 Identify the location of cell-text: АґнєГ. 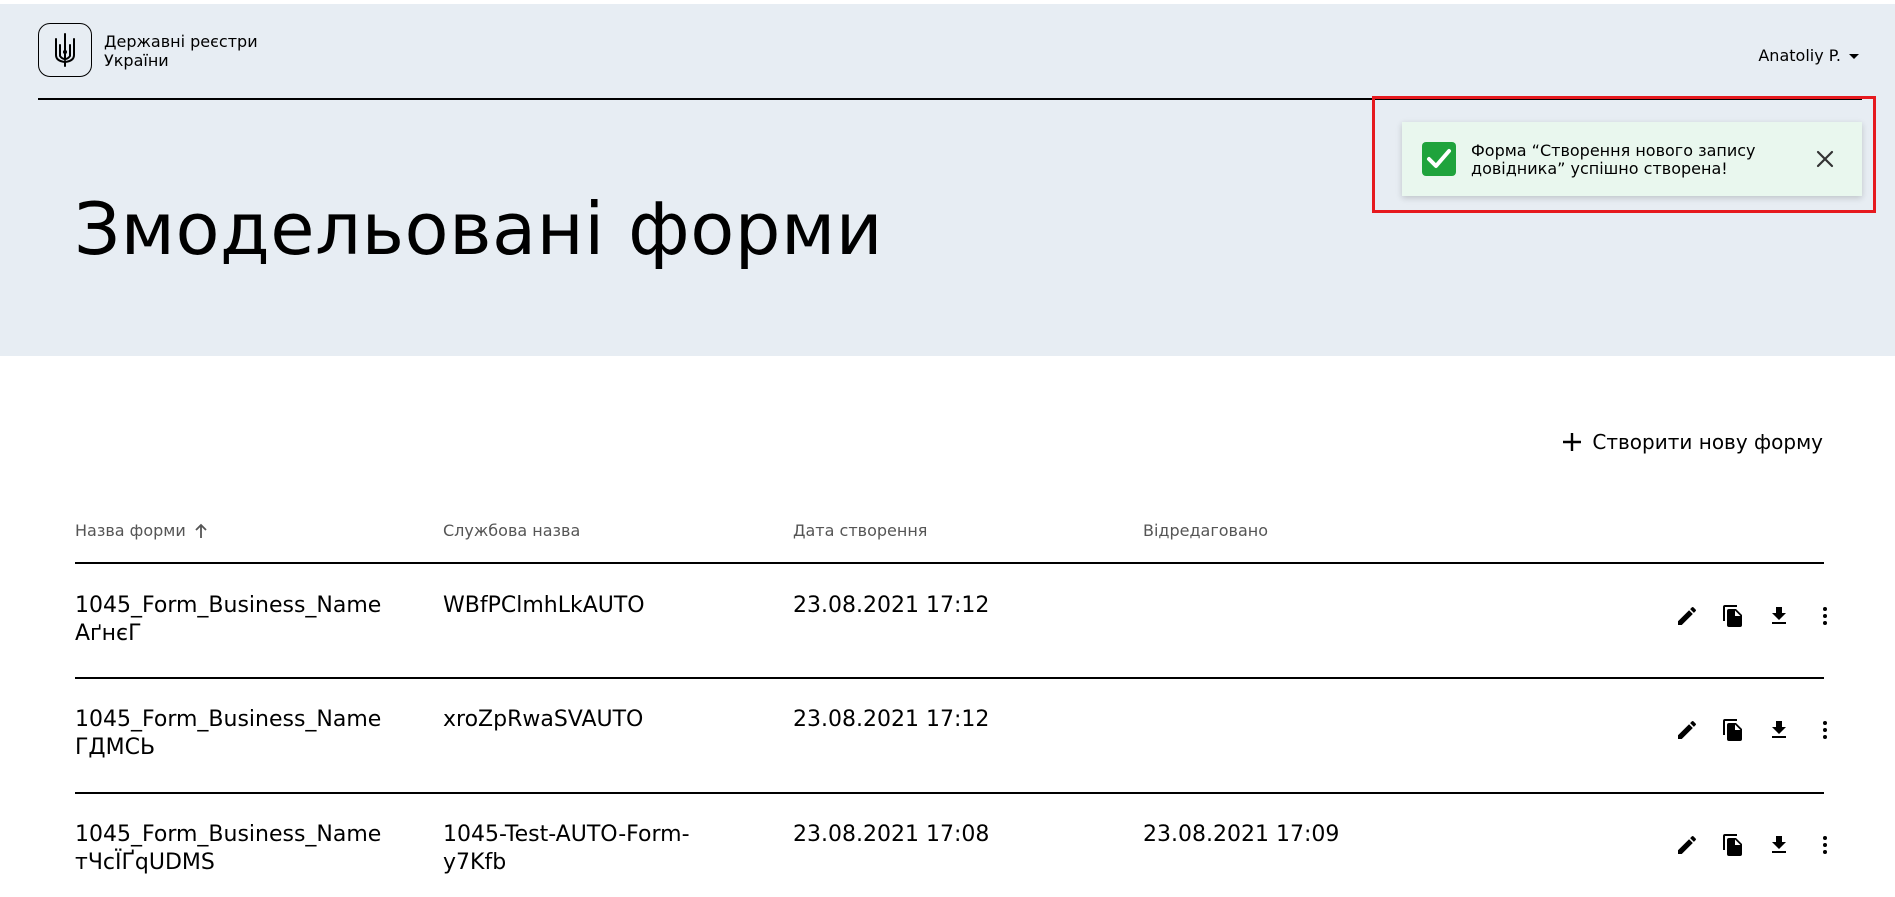
(108, 633).